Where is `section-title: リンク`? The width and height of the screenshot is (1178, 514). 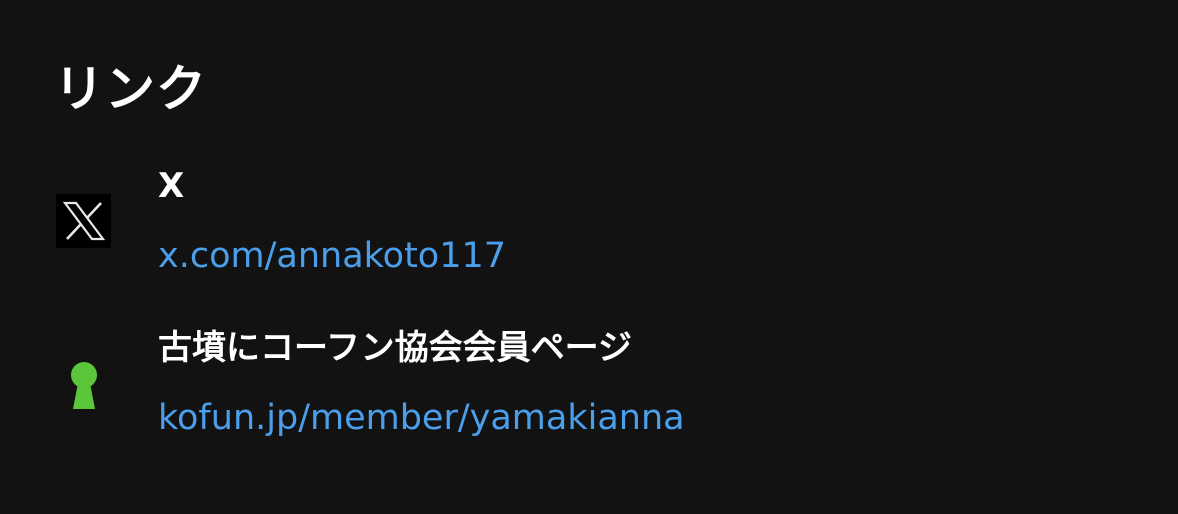
section-title: リンク is located at coordinates (130, 89).